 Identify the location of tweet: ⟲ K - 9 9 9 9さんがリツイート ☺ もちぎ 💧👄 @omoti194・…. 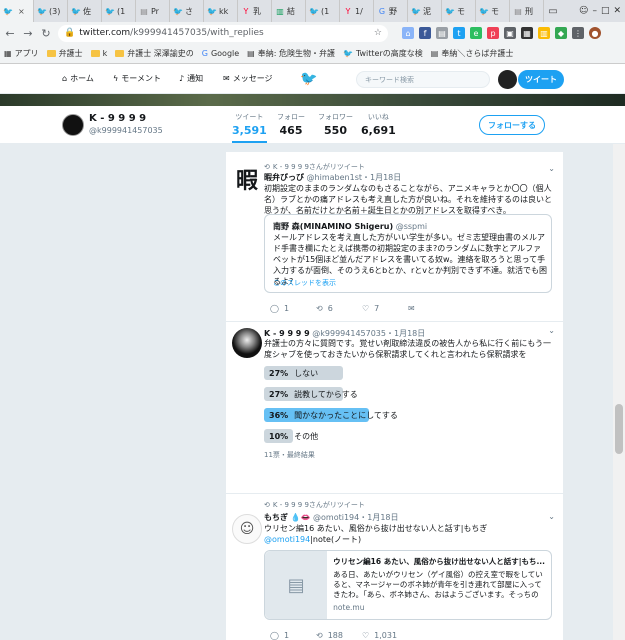
(394, 567).